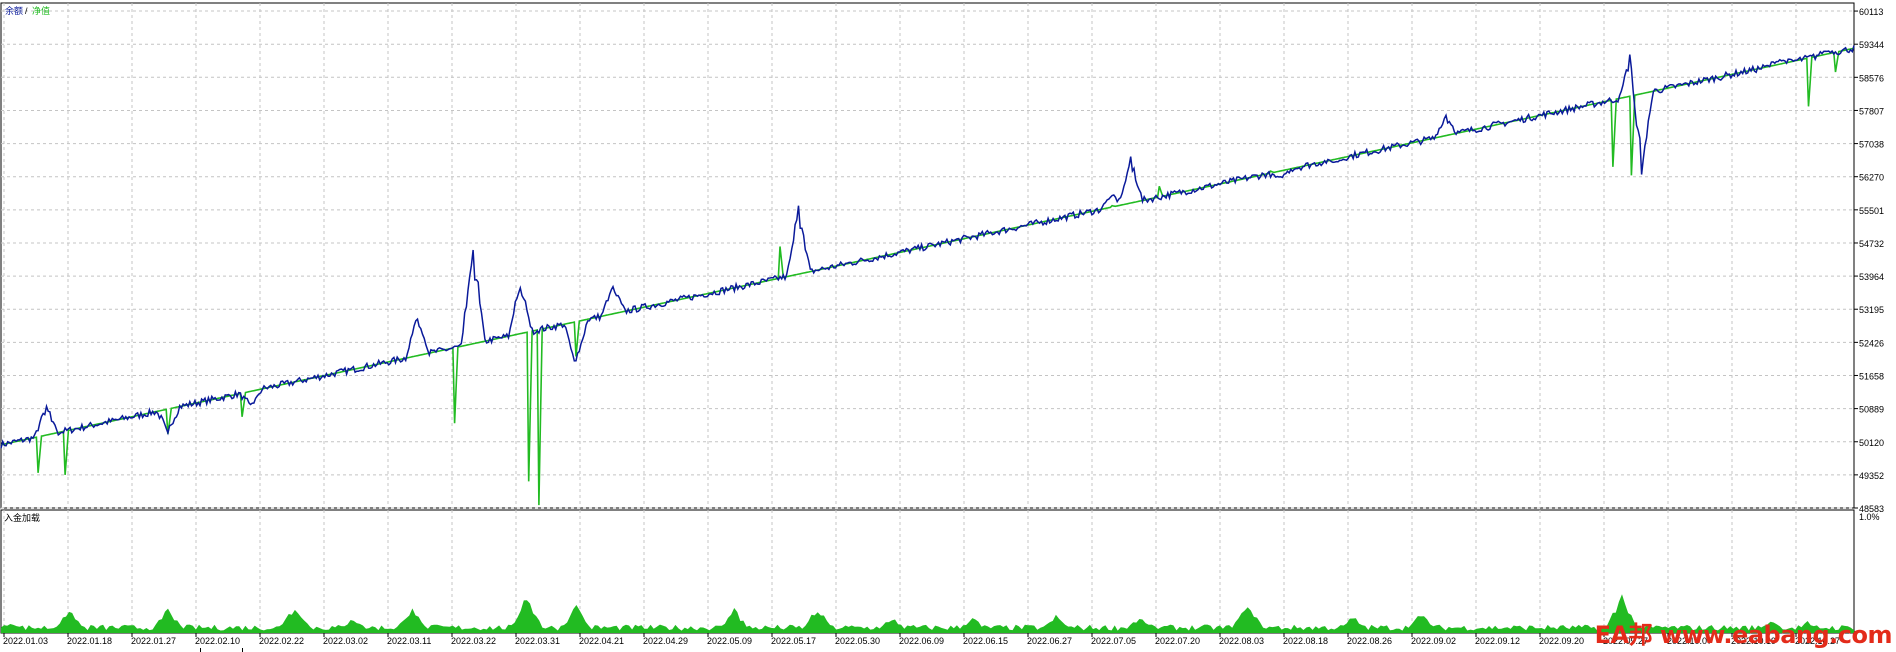  What do you see at coordinates (345, 641) in the screenshot?
I see `x-tick-label: 2022.03.02` at bounding box center [345, 641].